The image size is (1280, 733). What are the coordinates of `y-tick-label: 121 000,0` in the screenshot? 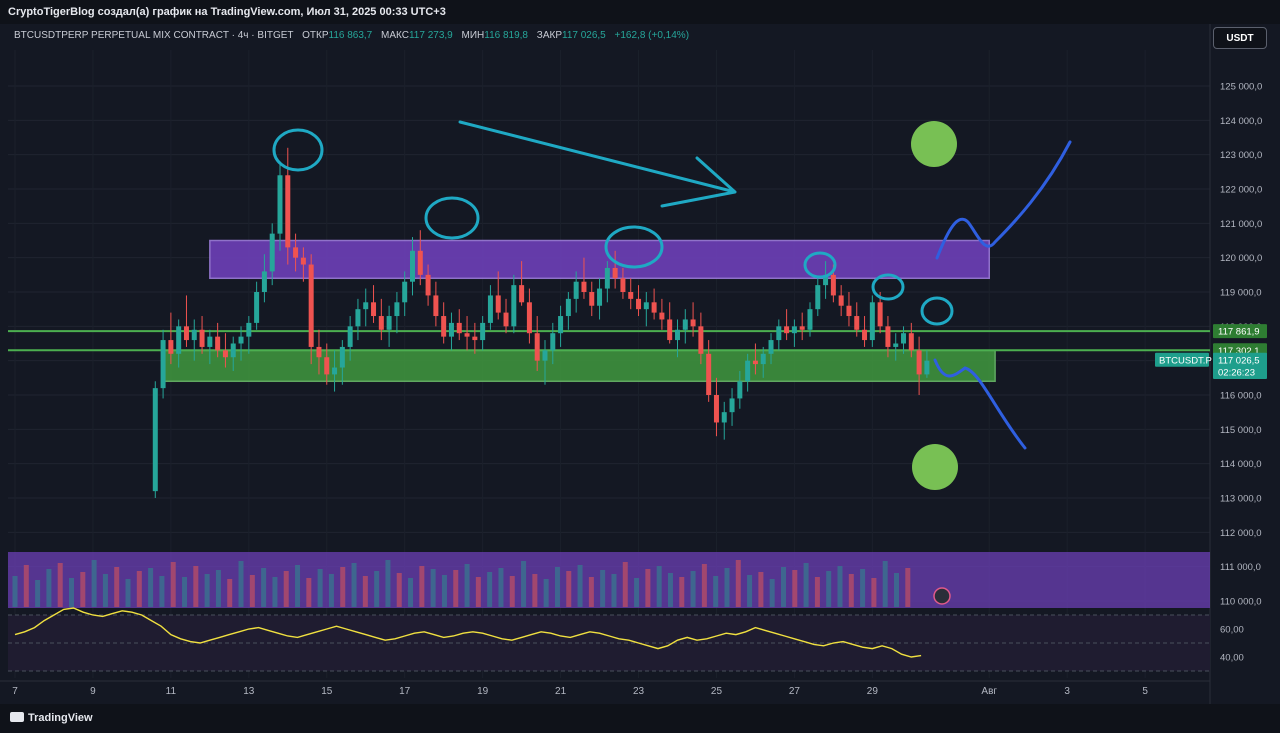 It's located at (1241, 224).